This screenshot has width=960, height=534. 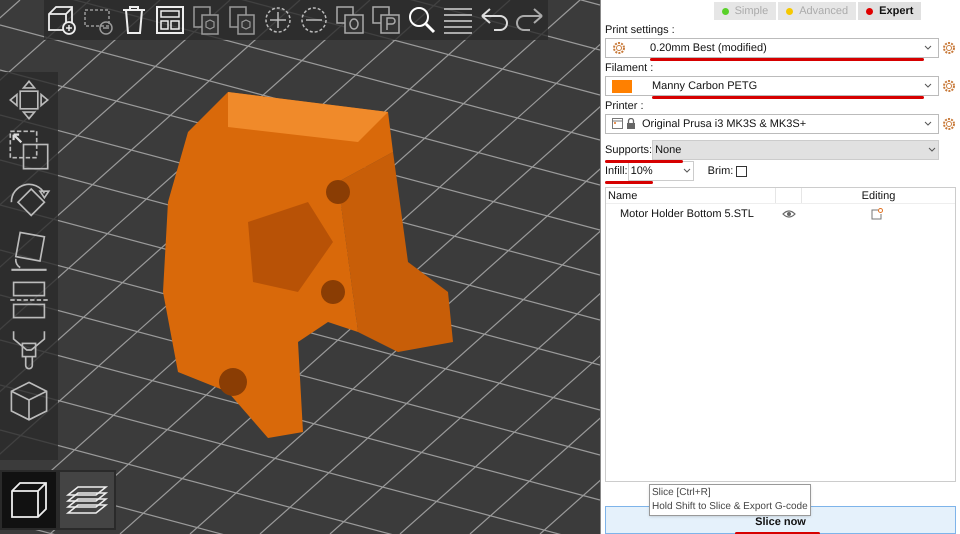 I want to click on field-label: Filament :, so click(x=629, y=68).